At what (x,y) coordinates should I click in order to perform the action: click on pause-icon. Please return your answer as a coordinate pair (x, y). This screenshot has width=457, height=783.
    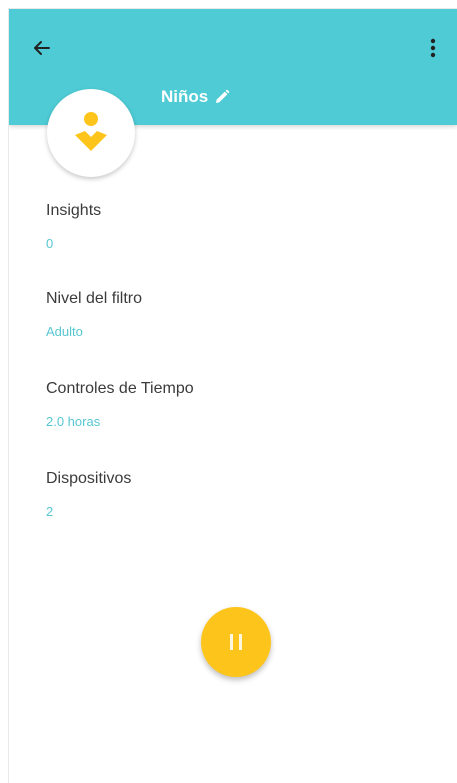
    Looking at the image, I should click on (236, 642).